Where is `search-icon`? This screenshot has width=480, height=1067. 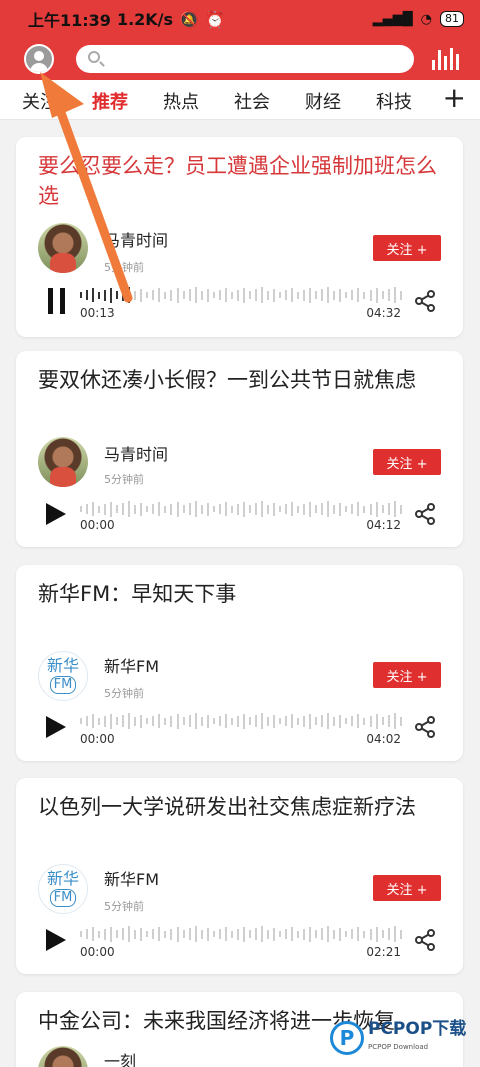 search-icon is located at coordinates (94, 57).